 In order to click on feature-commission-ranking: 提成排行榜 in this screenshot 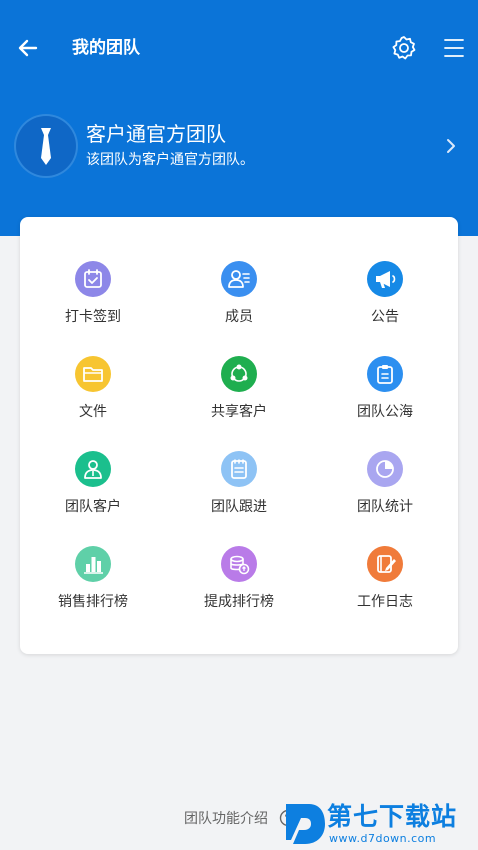, I will do `click(239, 586)`.